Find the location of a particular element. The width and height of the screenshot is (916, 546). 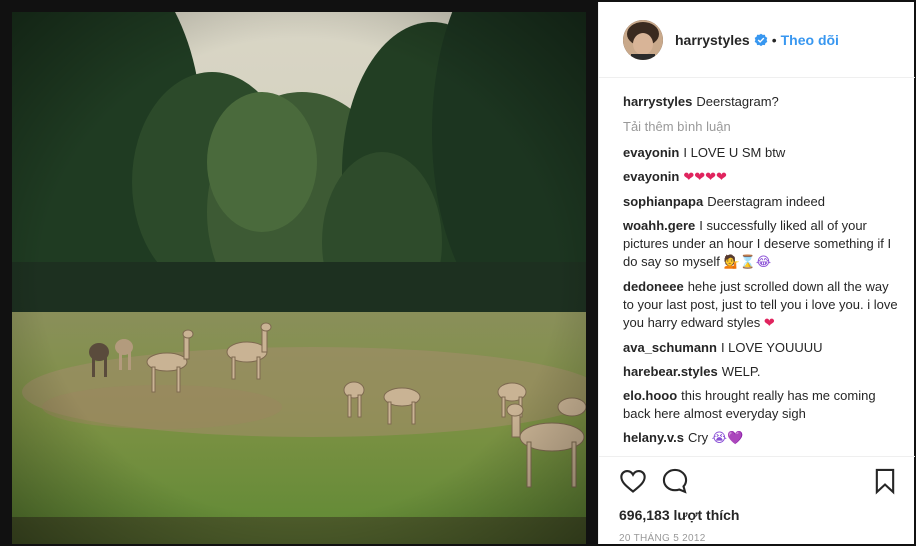

like-count: 696,183 lượt thích is located at coordinates (759, 515).